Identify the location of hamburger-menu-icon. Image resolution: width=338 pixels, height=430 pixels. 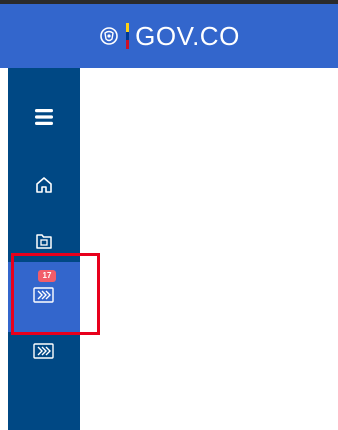
(44, 119).